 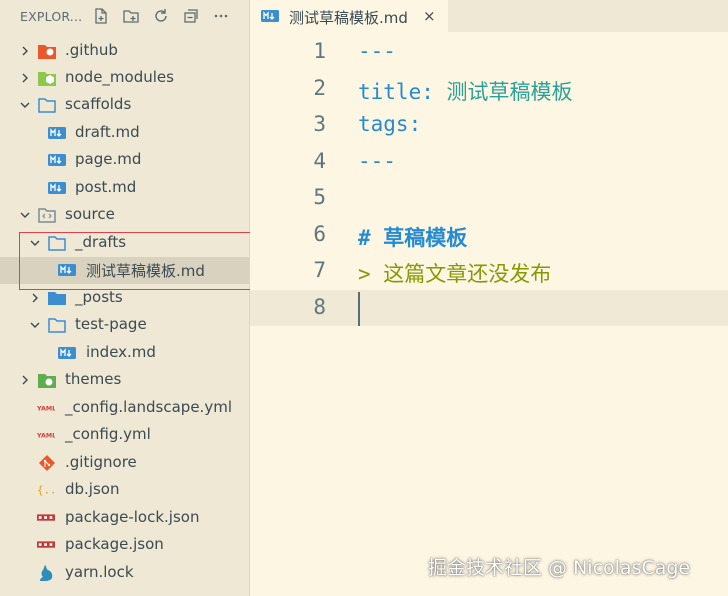 I want to click on yaml-key: title:, so click(x=396, y=92).